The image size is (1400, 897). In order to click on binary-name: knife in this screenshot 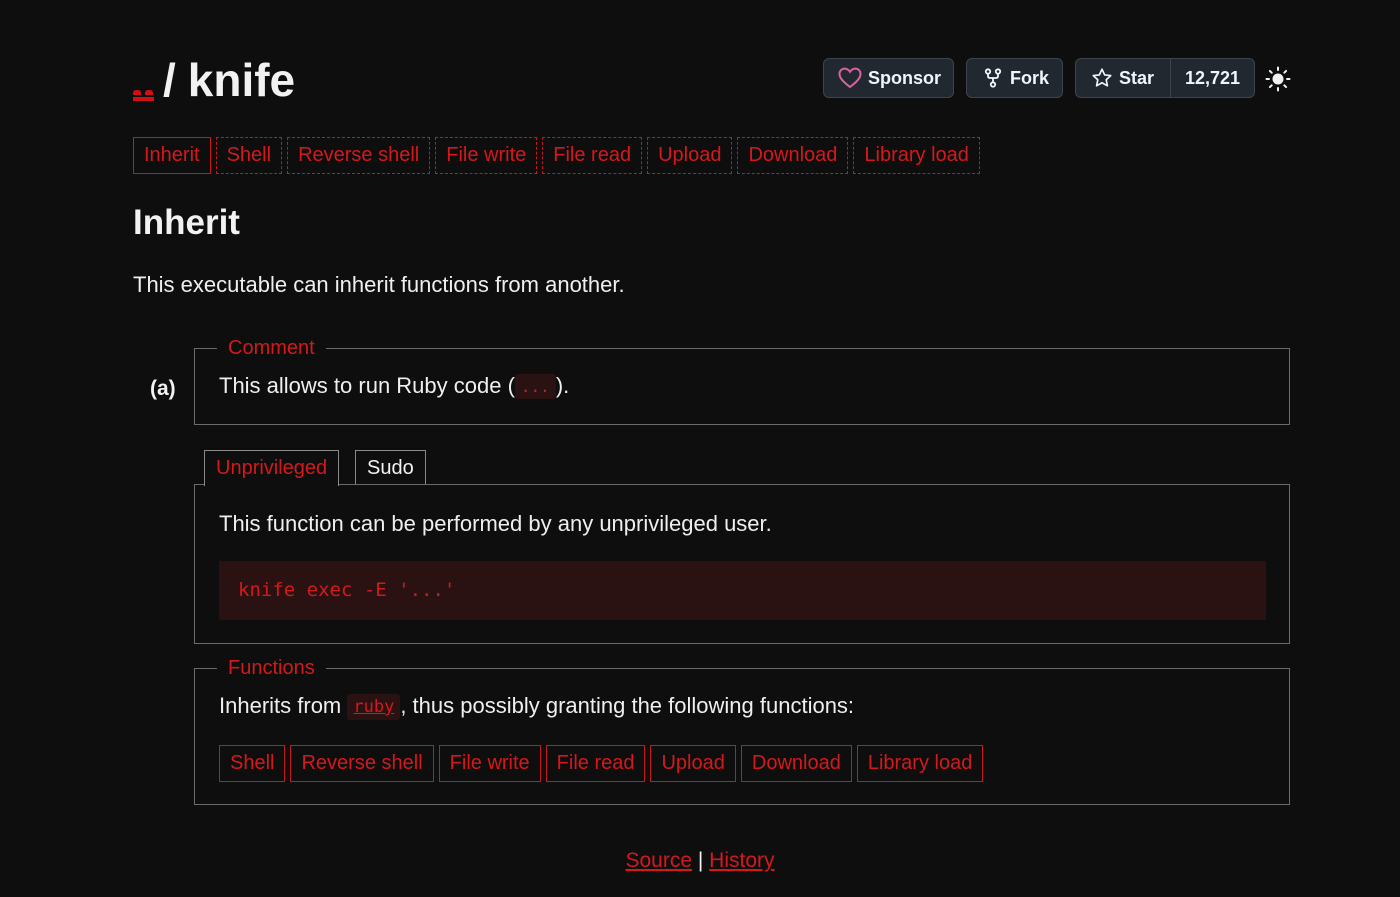, I will do `click(241, 80)`.